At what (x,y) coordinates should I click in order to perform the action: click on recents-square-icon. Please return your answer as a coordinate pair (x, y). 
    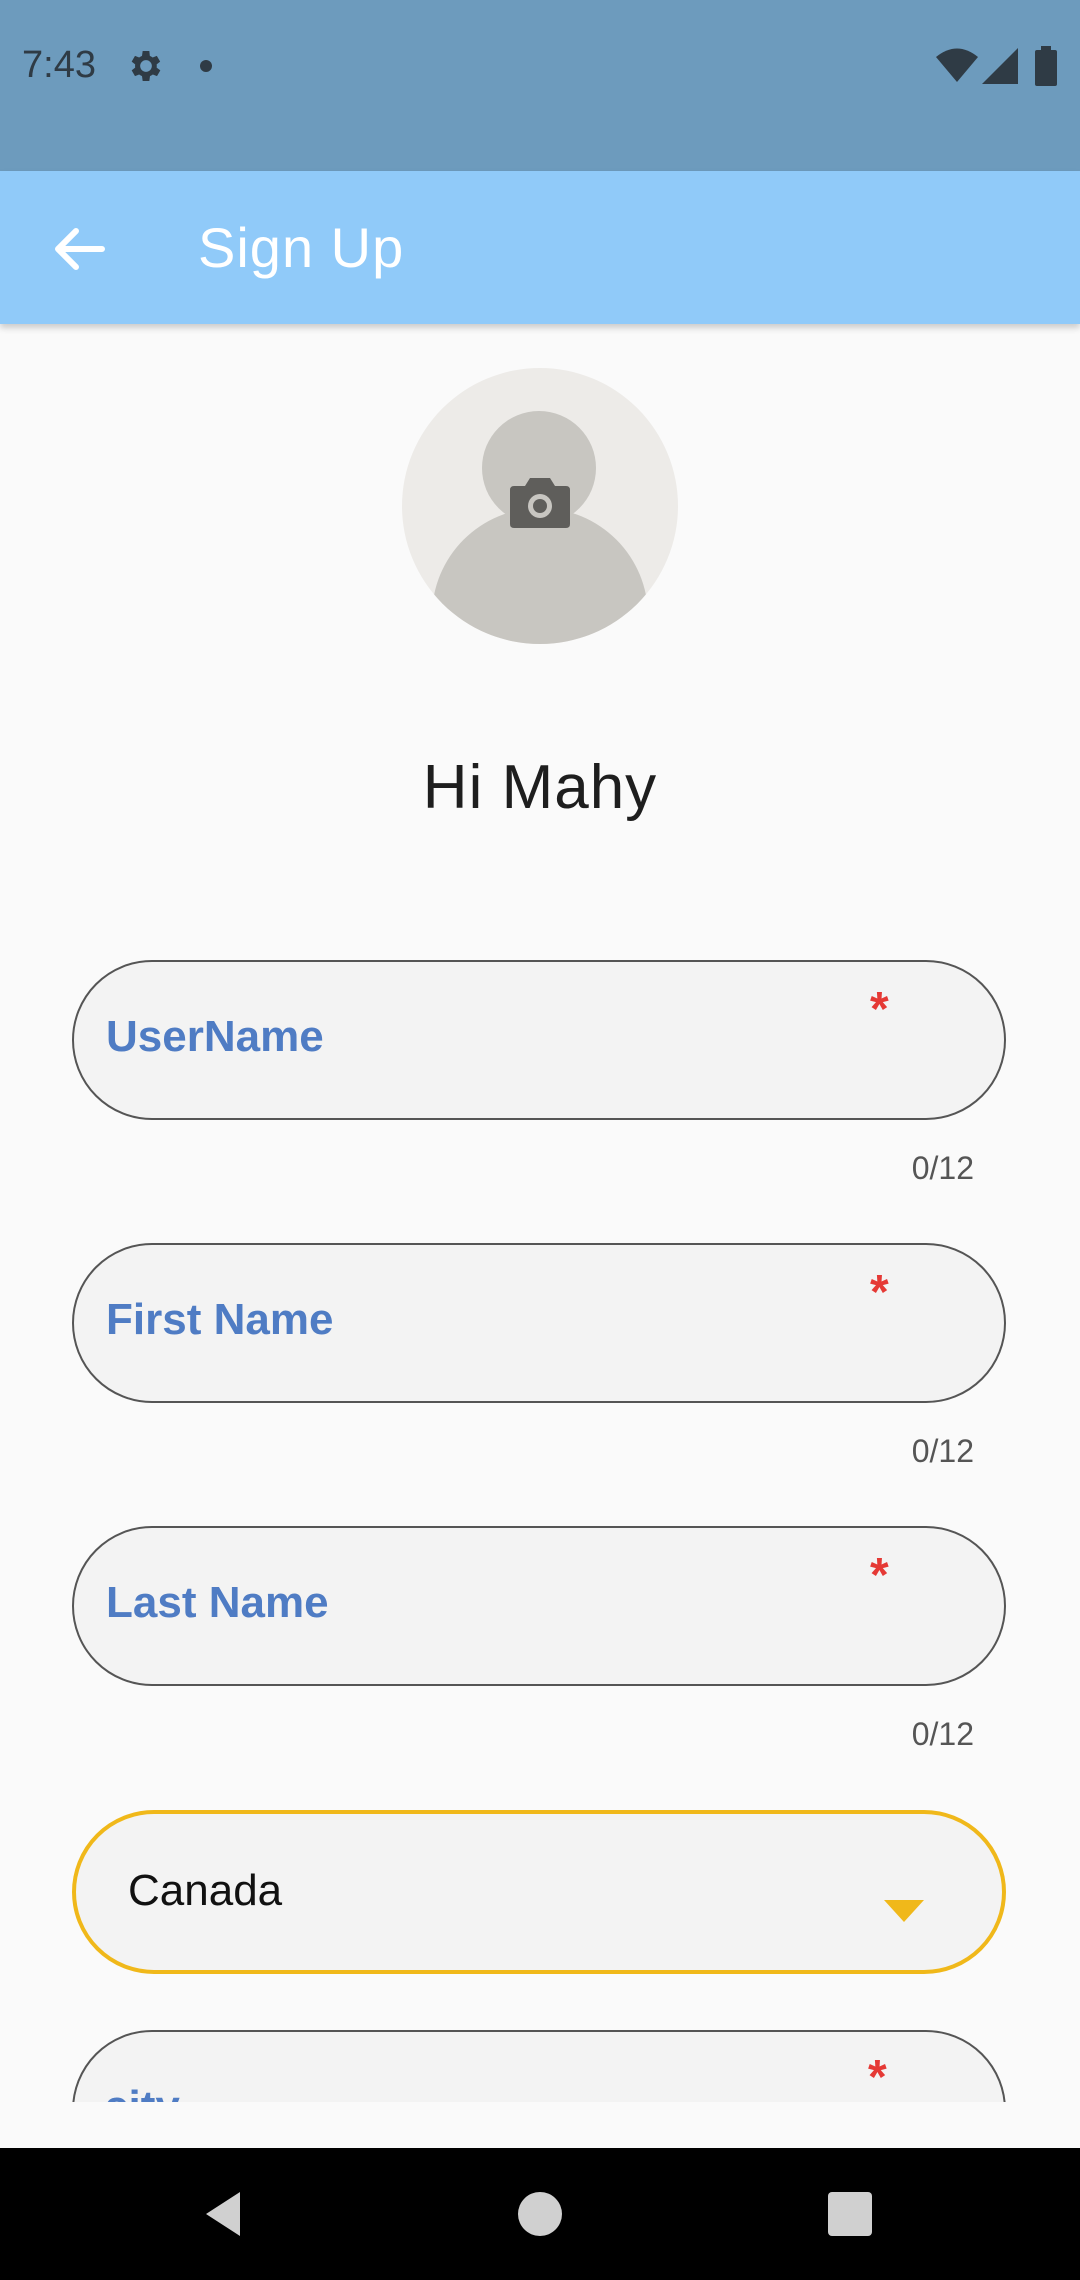
    Looking at the image, I should click on (850, 2214).